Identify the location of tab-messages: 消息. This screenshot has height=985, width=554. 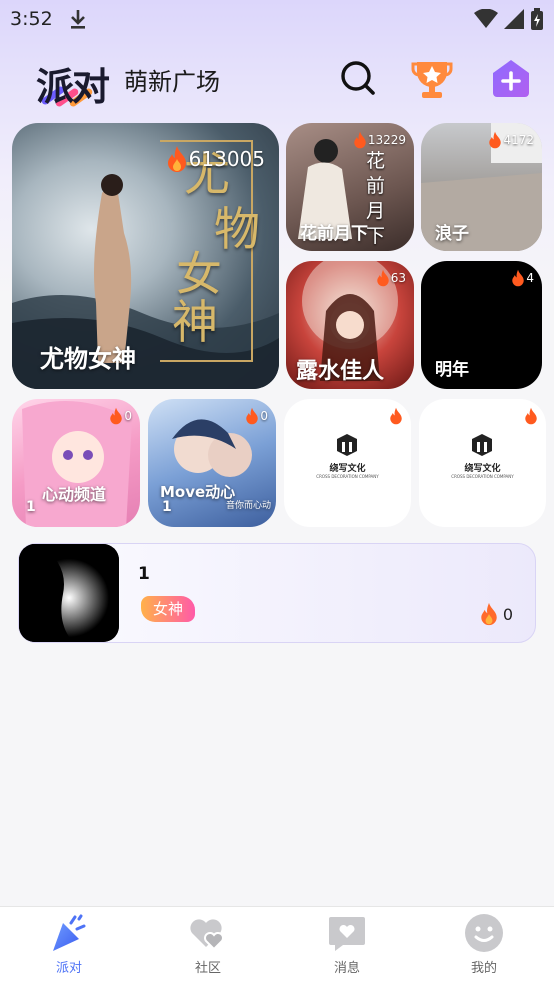
(347, 946).